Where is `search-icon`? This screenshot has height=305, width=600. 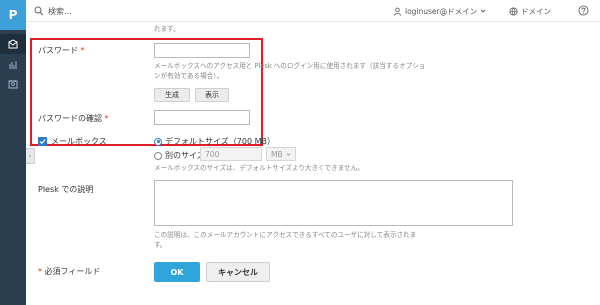 search-icon is located at coordinates (39, 11).